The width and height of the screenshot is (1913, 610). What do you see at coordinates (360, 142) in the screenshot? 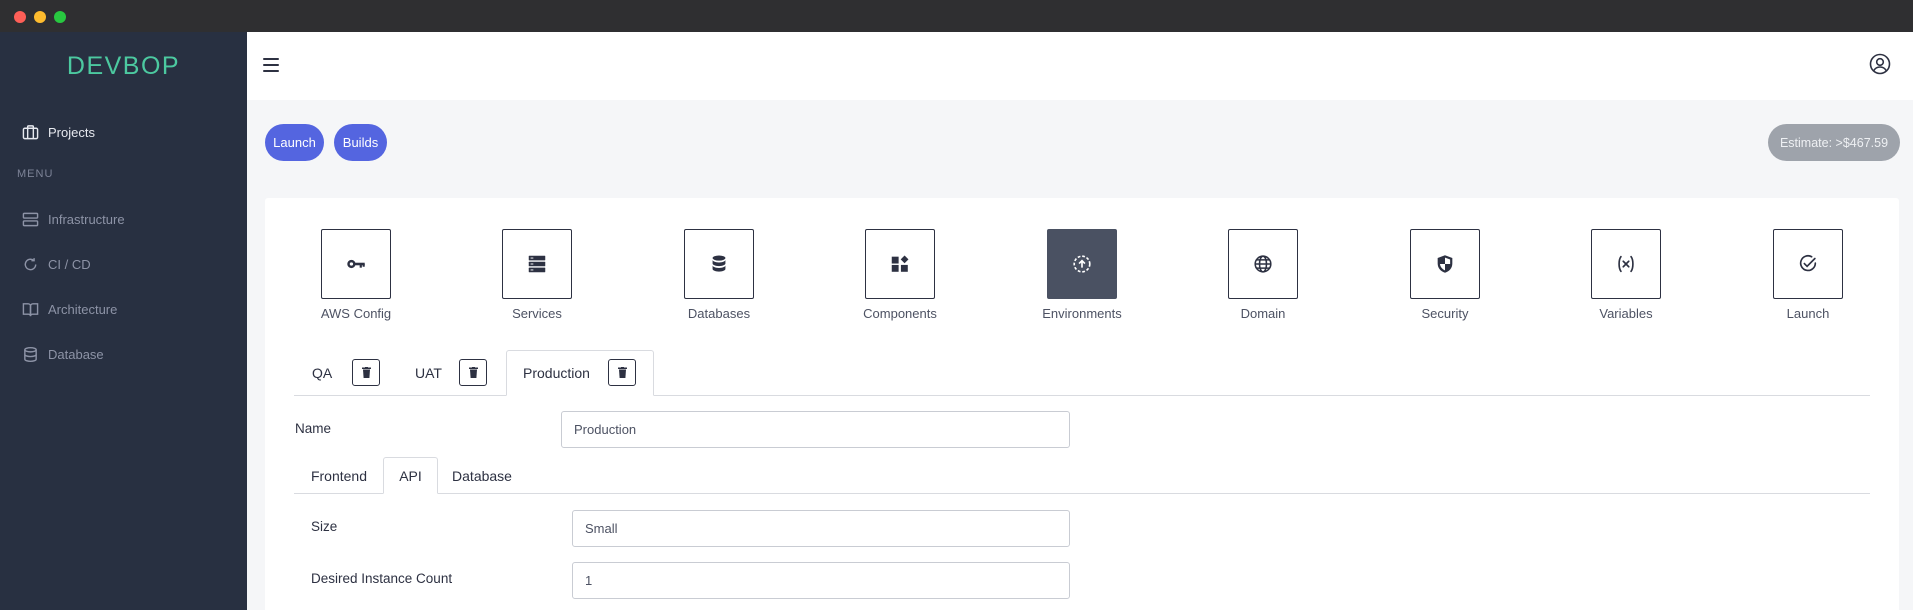
I see `builds-button: Builds` at bounding box center [360, 142].